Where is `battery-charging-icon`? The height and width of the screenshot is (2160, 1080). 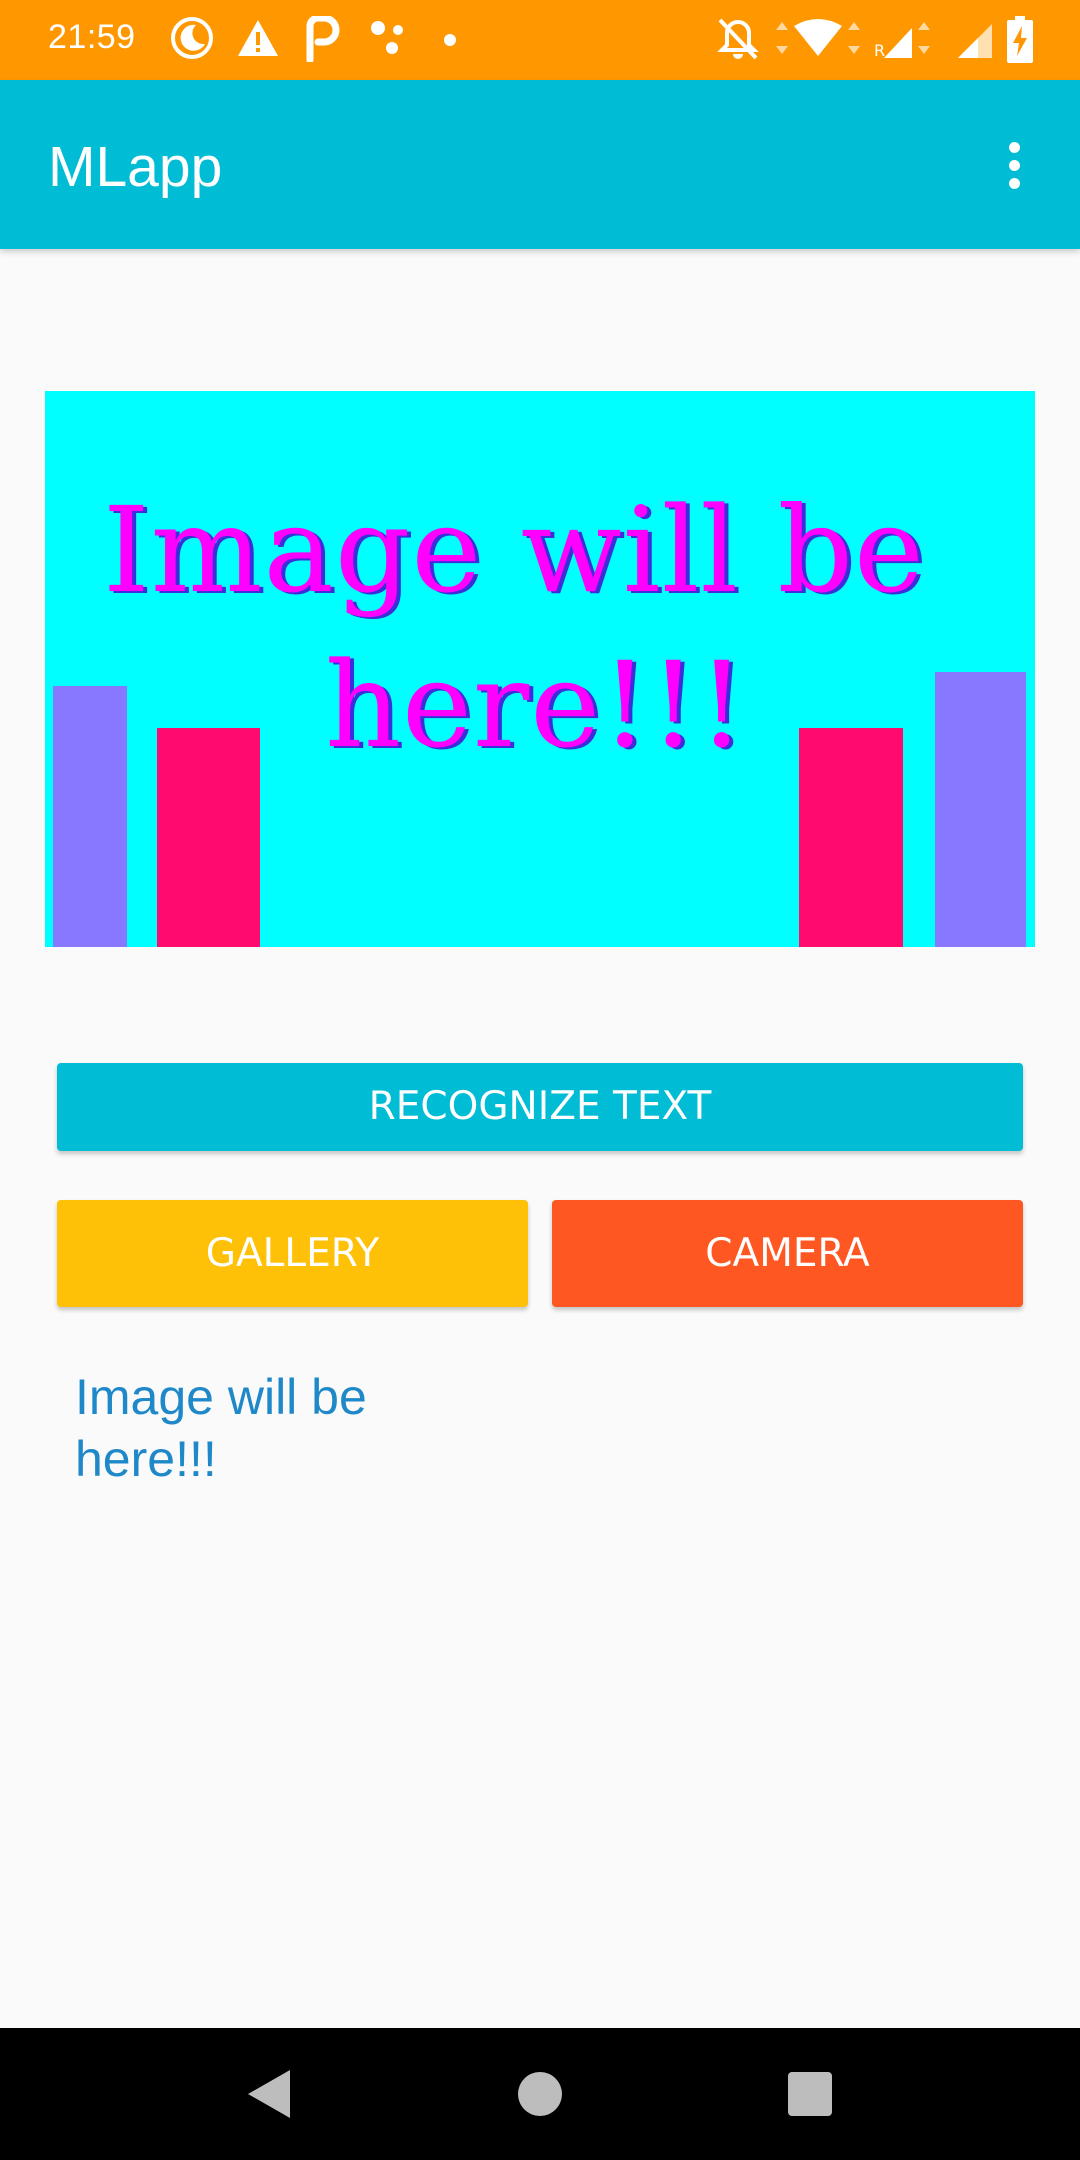 battery-charging-icon is located at coordinates (1020, 39).